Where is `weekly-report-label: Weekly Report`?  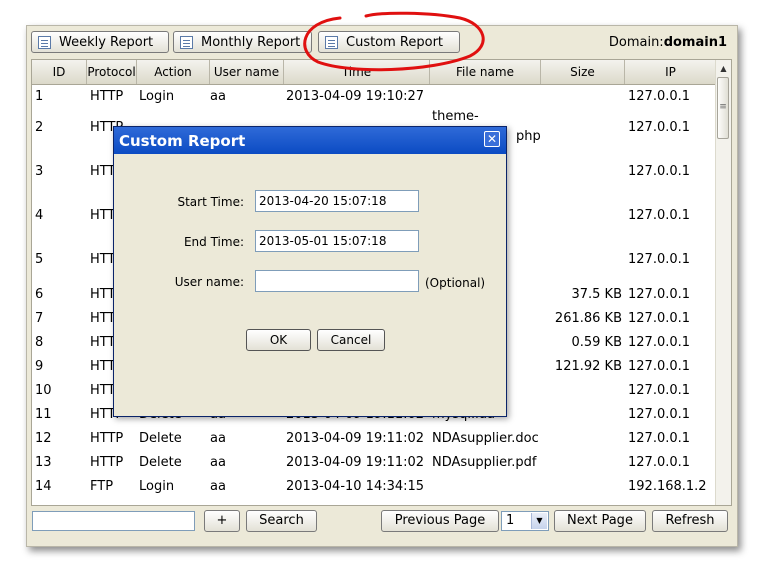 weekly-report-label: Weekly Report is located at coordinates (106, 42).